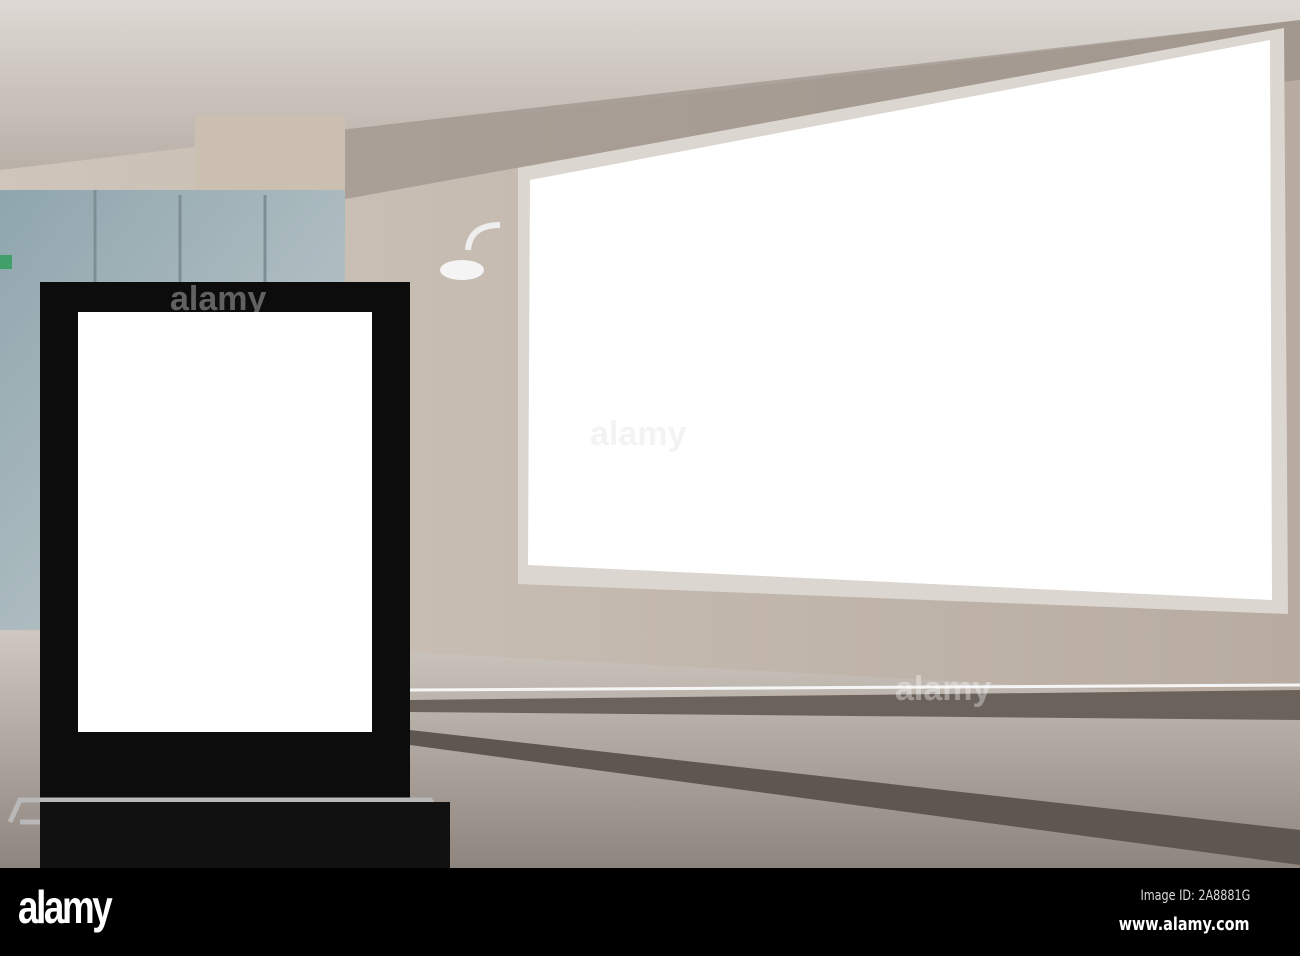 This screenshot has width=1300, height=956. I want to click on alamy-logo: alamy, so click(65, 907).